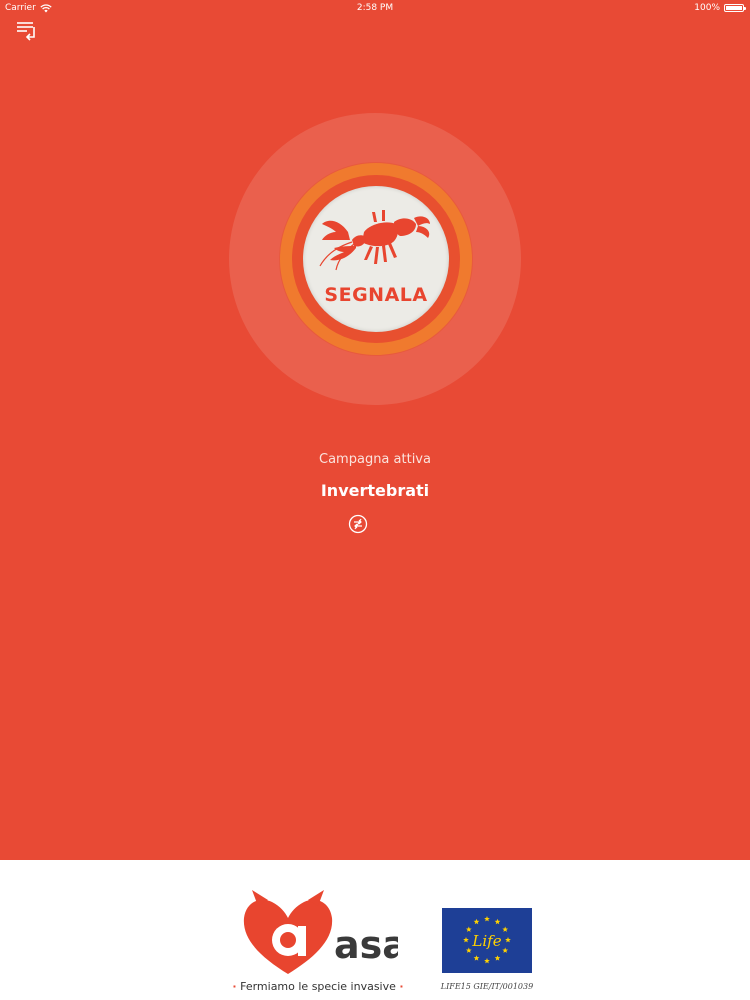  I want to click on eu-life-text: Life, so click(486, 941).